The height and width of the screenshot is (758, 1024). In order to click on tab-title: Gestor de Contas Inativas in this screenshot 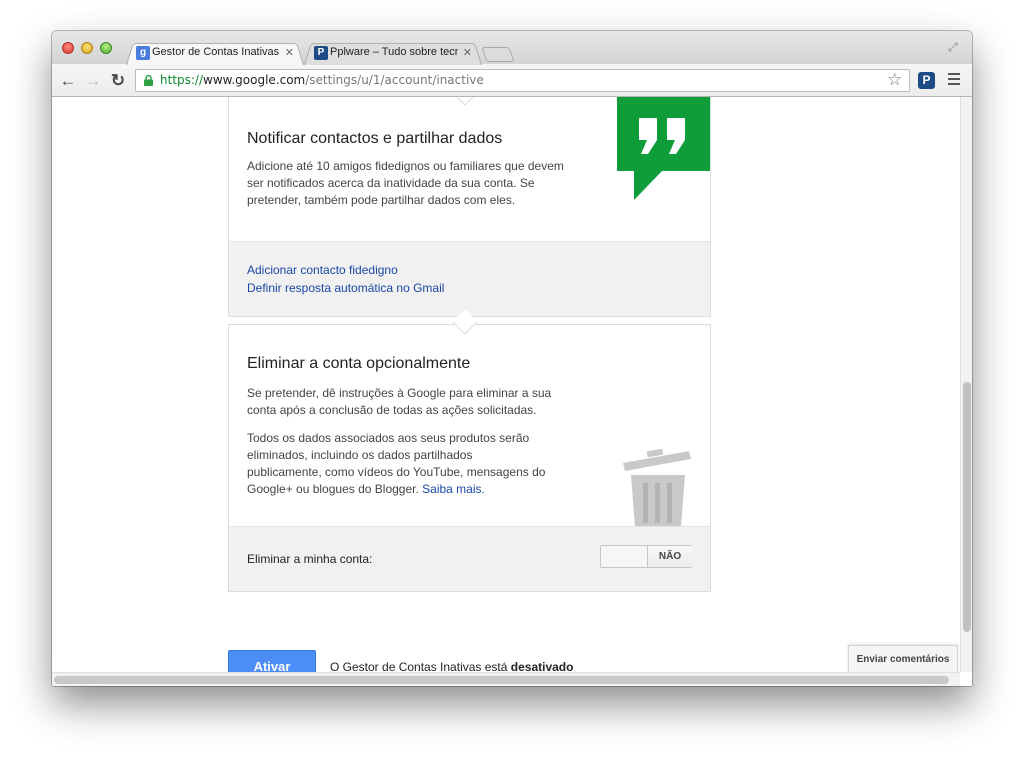, I will do `click(216, 52)`.